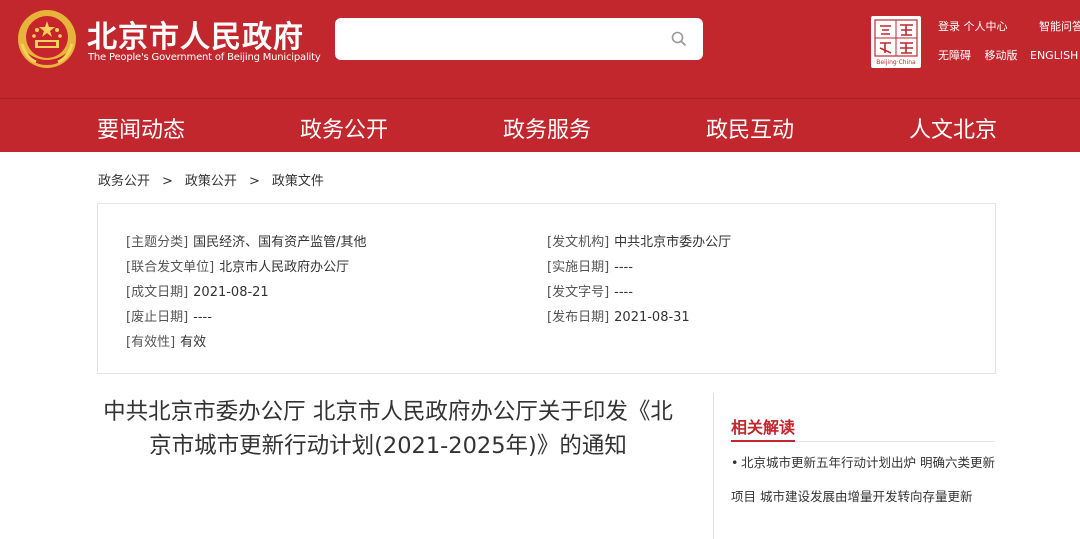 This screenshot has width=1080, height=539. I want to click on capital-logo-subtext: Beijing·China, so click(896, 62).